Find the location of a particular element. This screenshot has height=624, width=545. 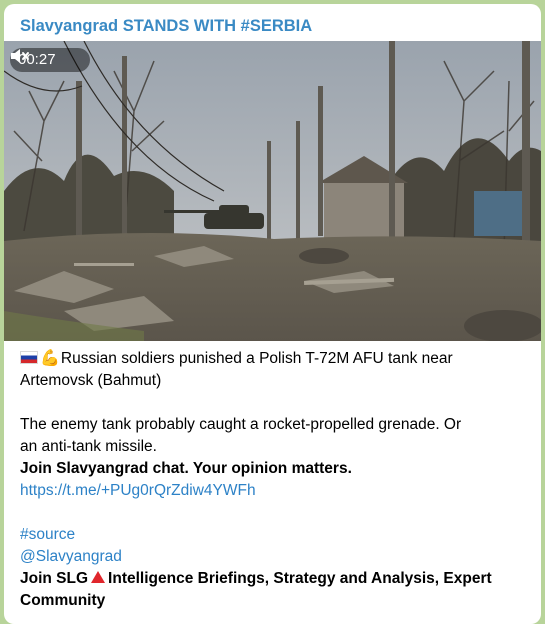

red-triangle-icon is located at coordinates (98, 577).